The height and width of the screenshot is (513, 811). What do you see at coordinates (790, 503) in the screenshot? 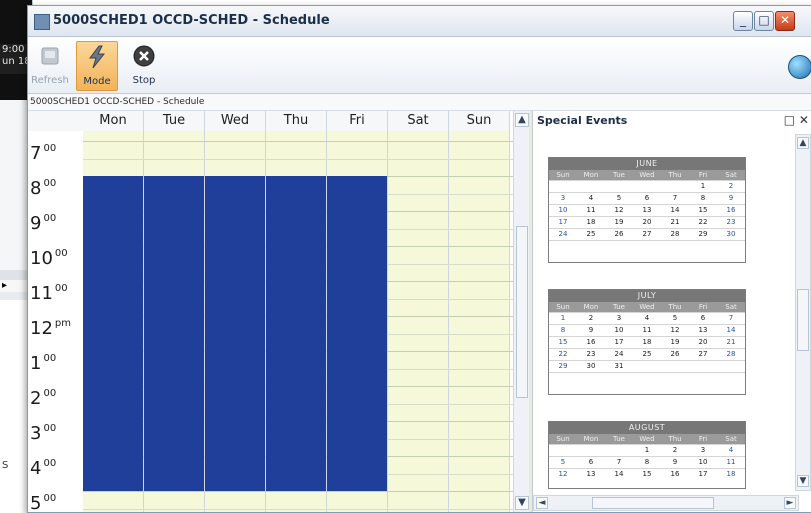
I see `scroll-right-icon: ►` at bounding box center [790, 503].